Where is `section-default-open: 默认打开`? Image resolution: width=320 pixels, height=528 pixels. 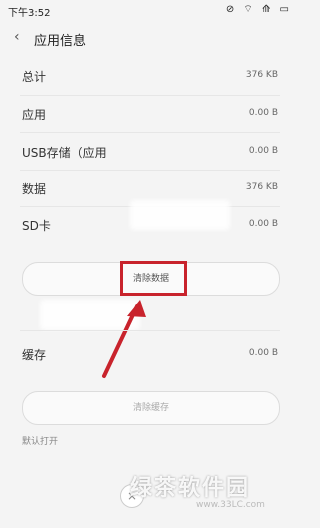 section-default-open: 默认打开 is located at coordinates (40, 442).